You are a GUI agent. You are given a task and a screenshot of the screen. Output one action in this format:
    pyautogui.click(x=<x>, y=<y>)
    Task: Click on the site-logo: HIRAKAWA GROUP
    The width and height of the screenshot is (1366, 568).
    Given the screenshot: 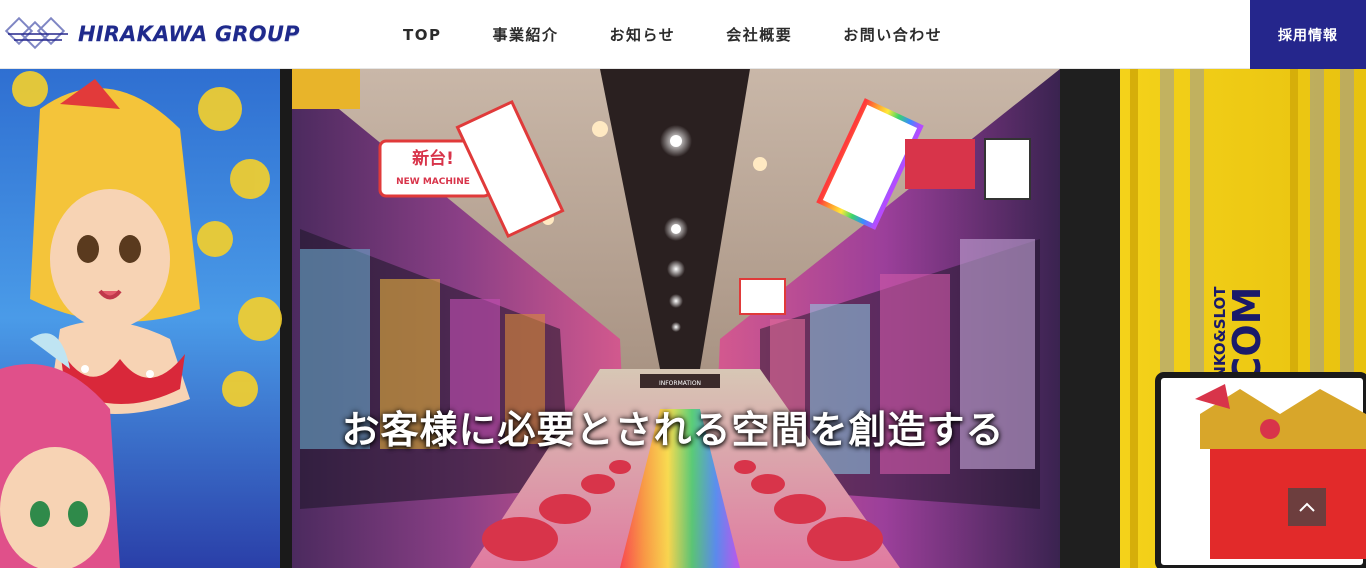 What is the action you would take?
    pyautogui.click(x=152, y=34)
    